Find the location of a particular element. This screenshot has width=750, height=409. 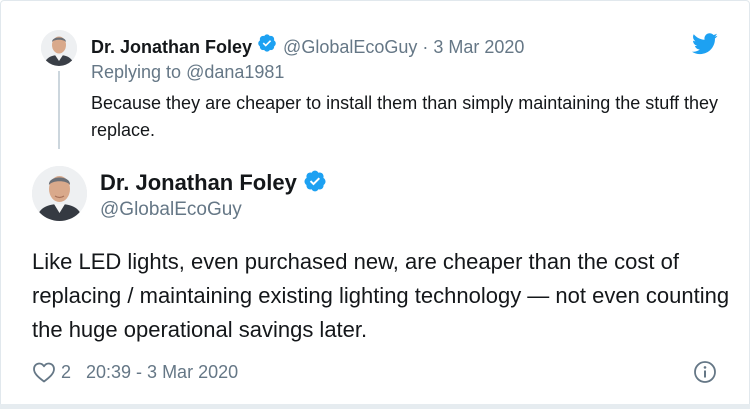

twitter-bird-icon is located at coordinates (705, 44).